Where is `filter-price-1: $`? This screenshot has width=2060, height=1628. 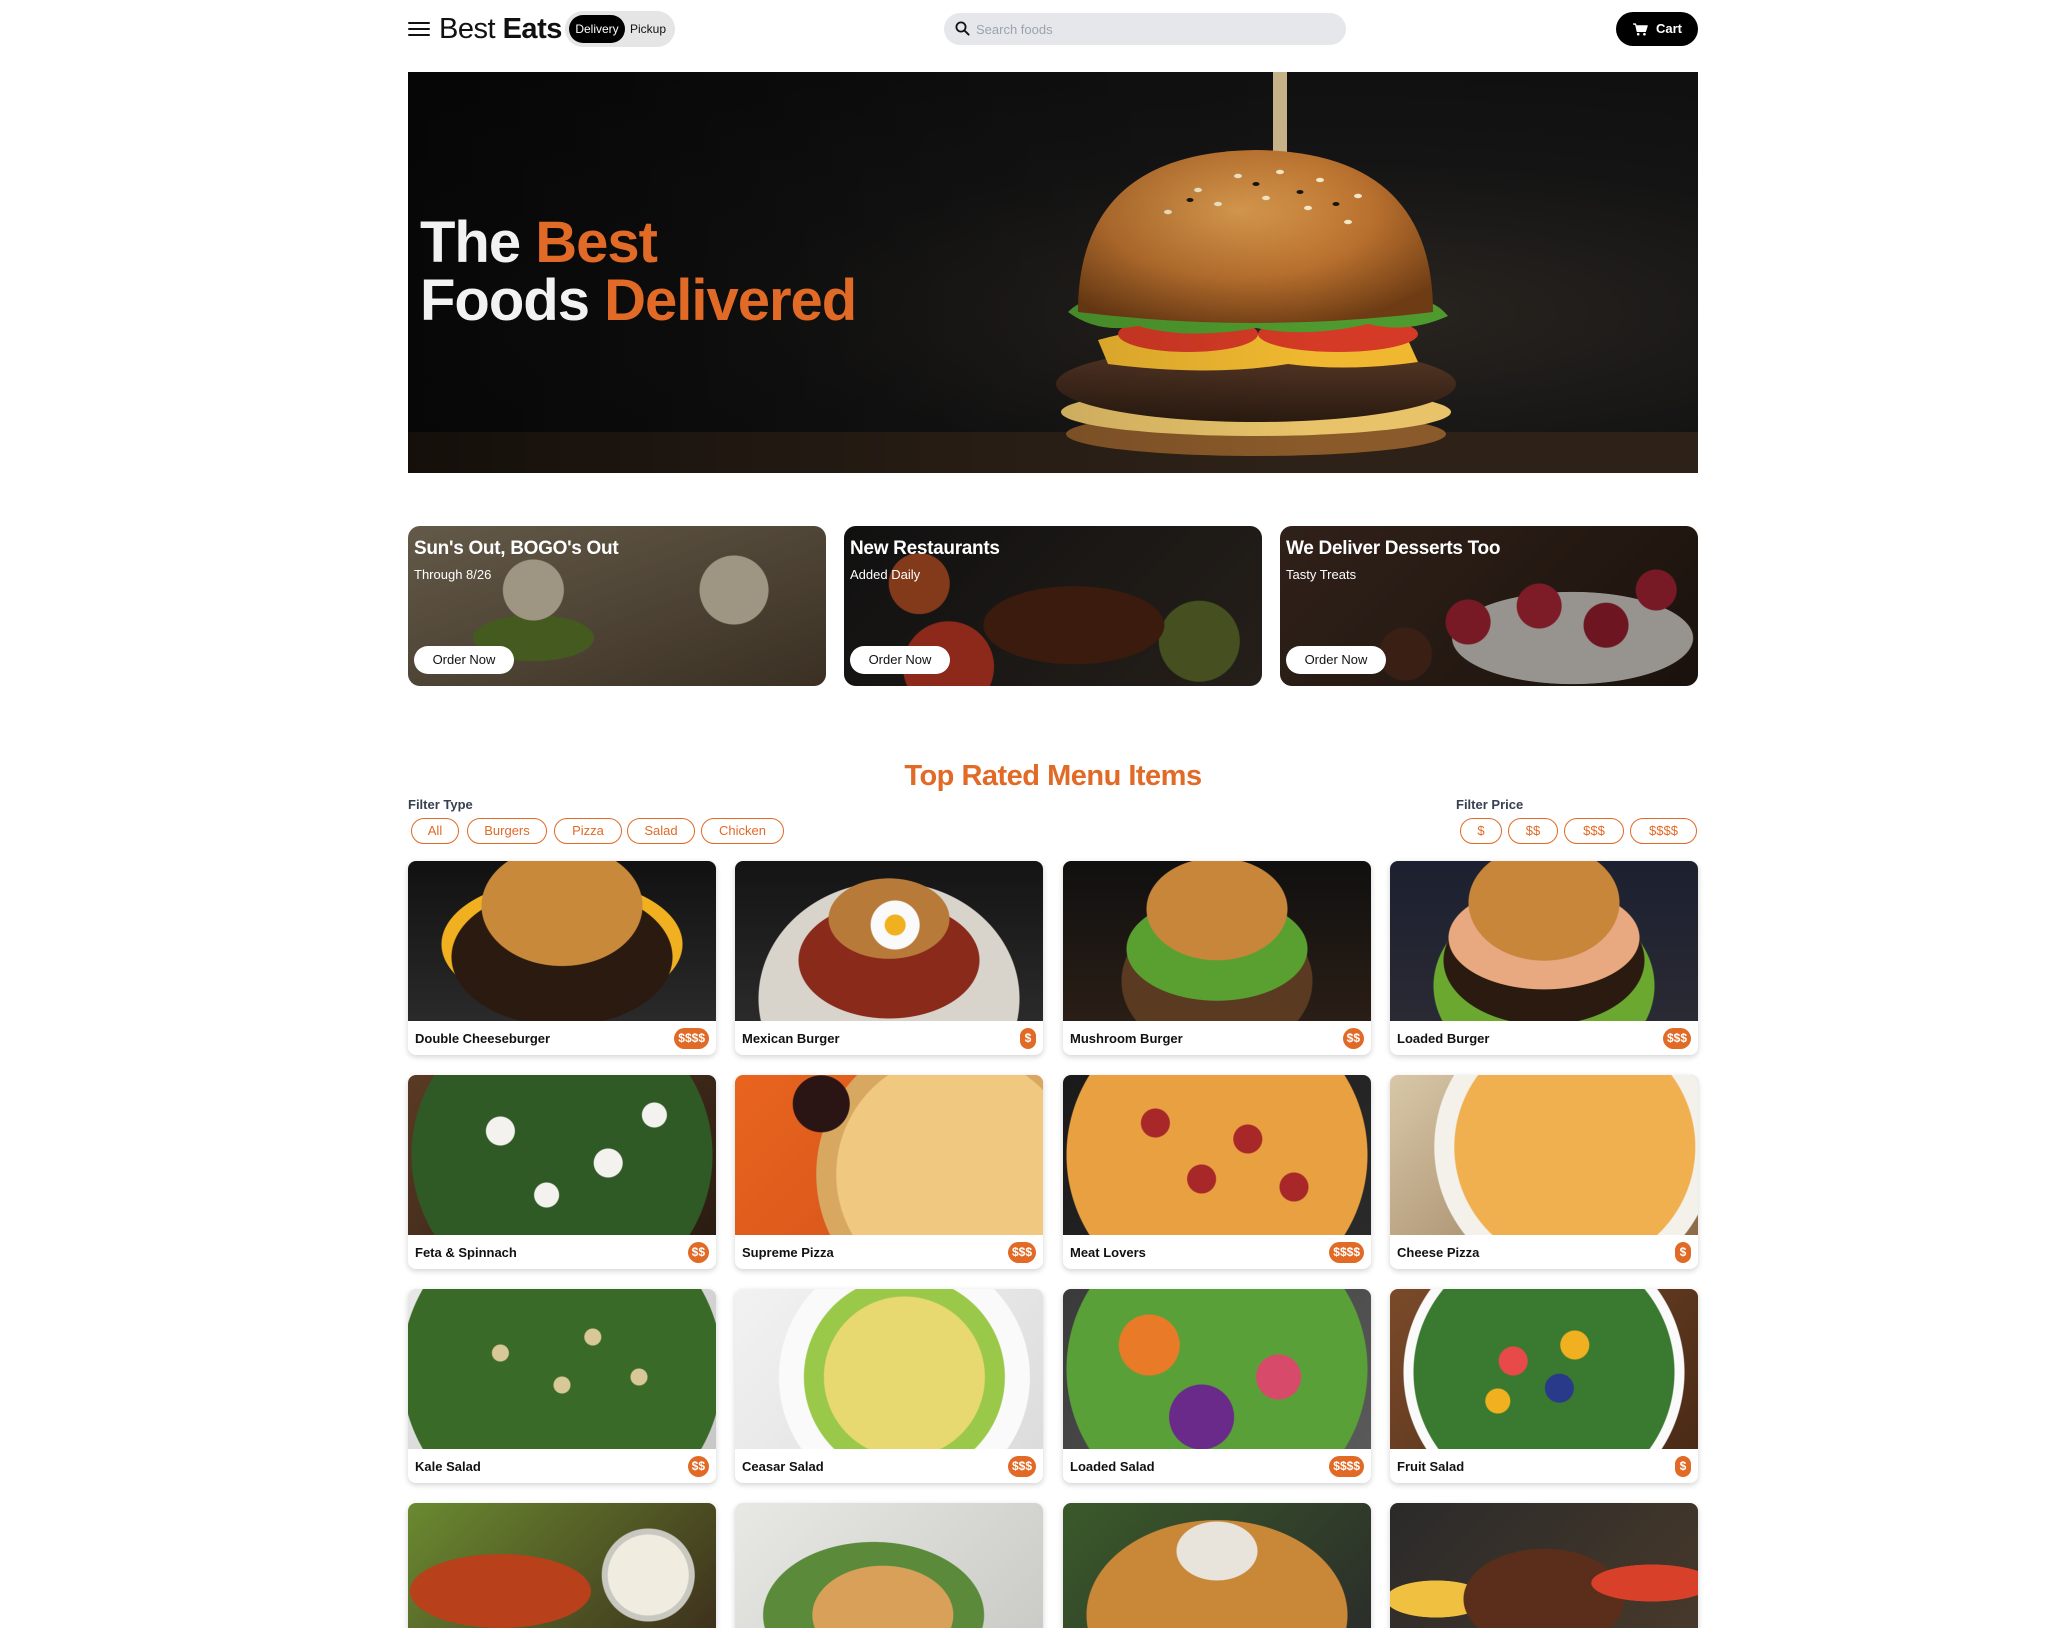
filter-price-1: $ is located at coordinates (1481, 831).